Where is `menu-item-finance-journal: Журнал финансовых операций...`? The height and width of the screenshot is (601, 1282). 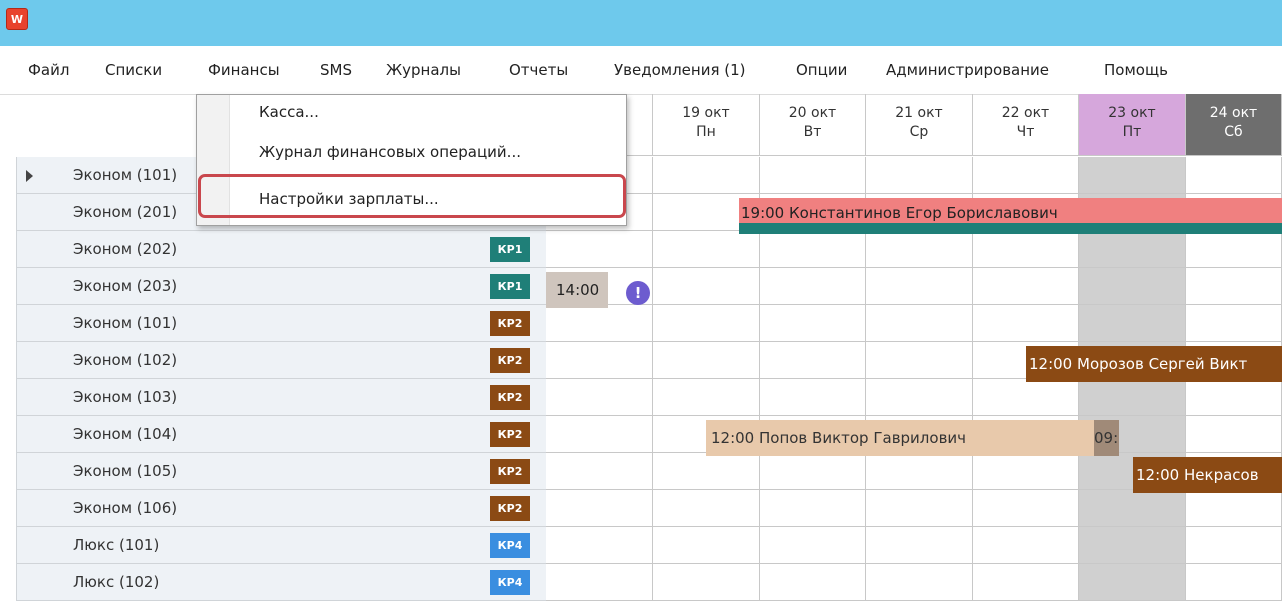 menu-item-finance-journal: Журнал финансовых операций... is located at coordinates (390, 152).